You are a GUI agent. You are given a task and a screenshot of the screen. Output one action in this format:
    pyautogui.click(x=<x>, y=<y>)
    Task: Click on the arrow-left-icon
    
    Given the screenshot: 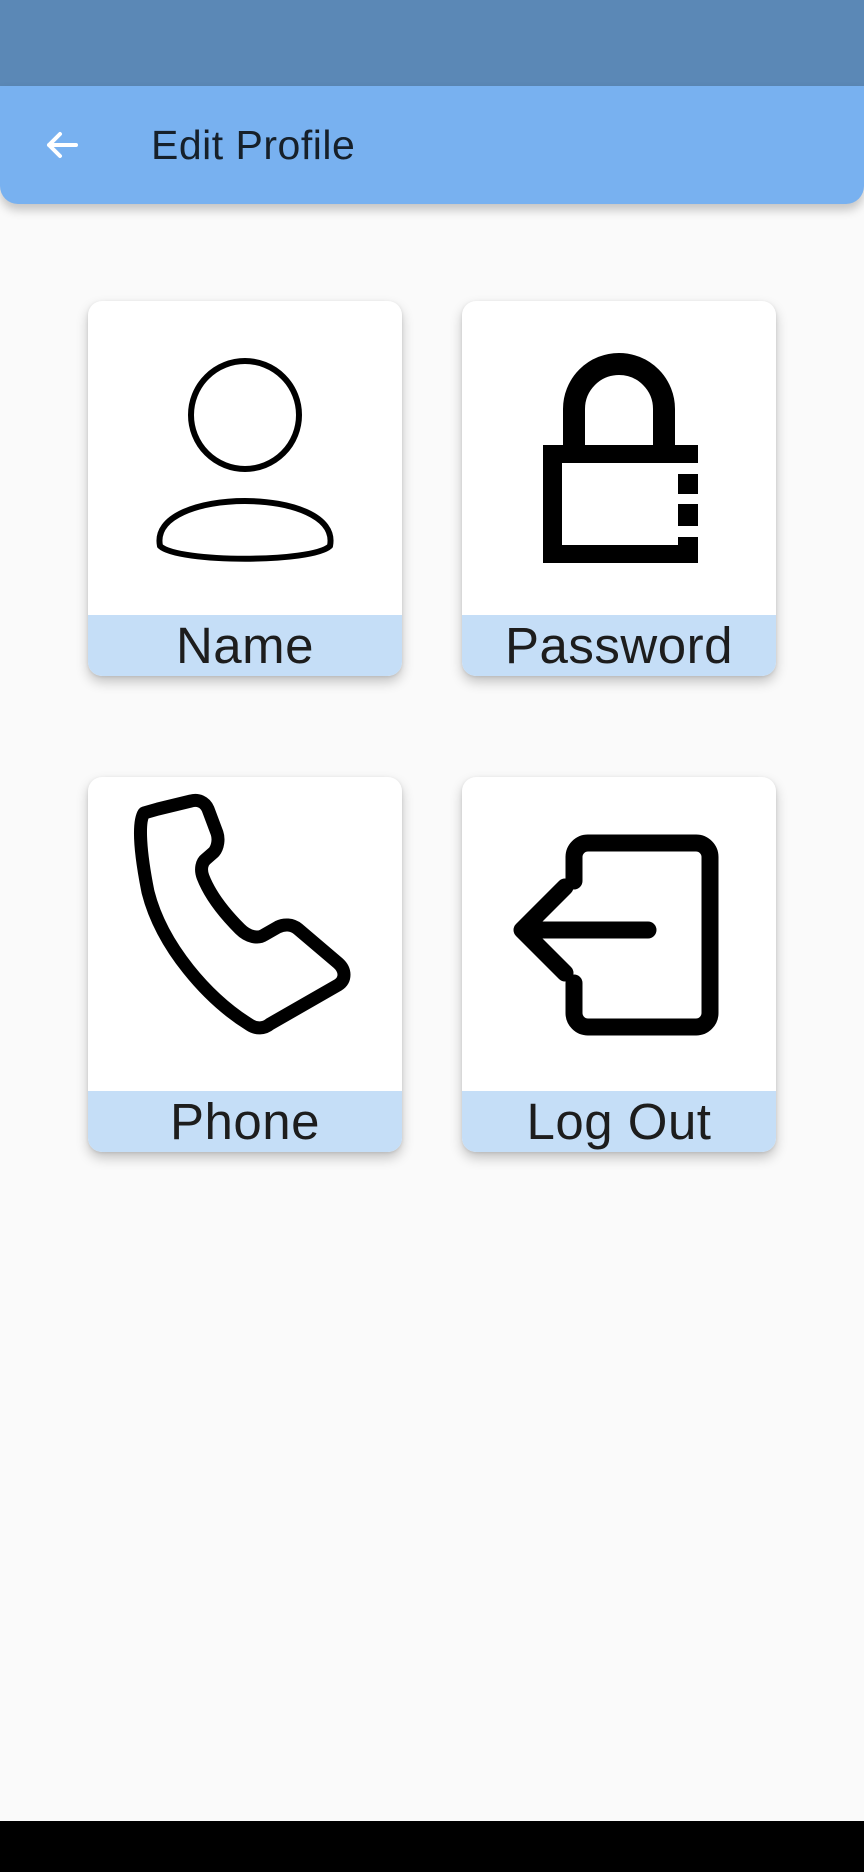 What is the action you would take?
    pyautogui.click(x=62, y=145)
    